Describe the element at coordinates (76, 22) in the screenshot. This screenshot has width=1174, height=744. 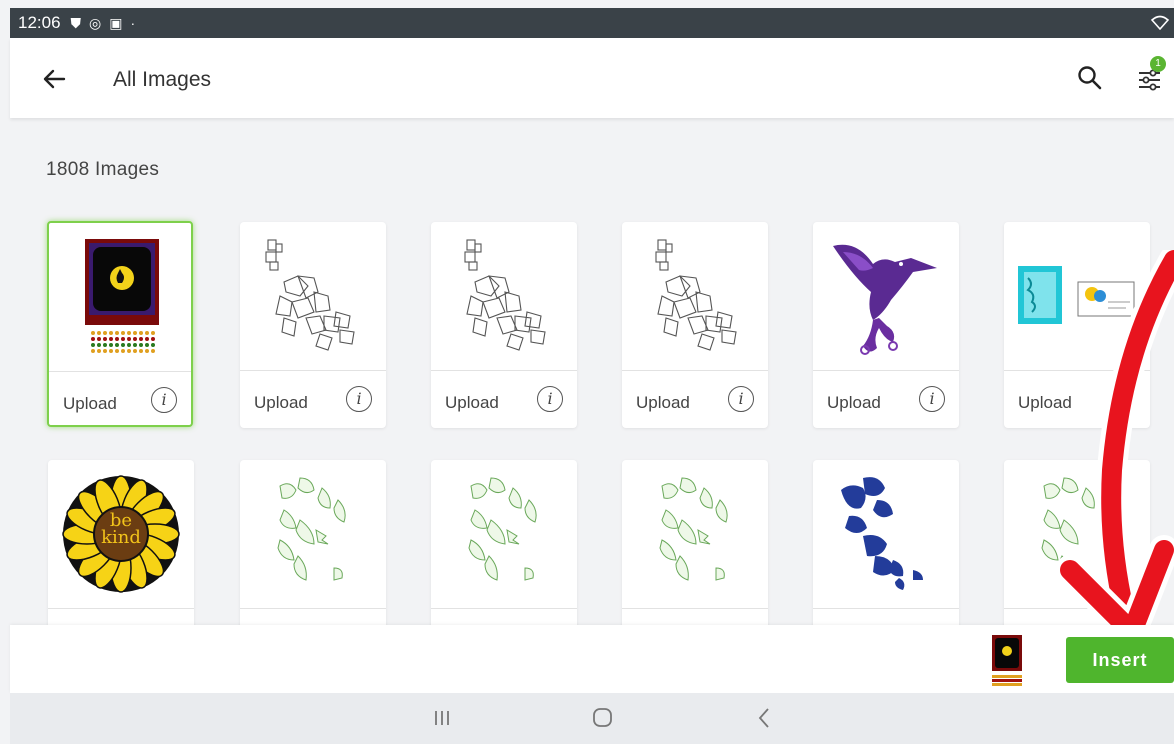
I see `shield-icon: ⛊` at that location.